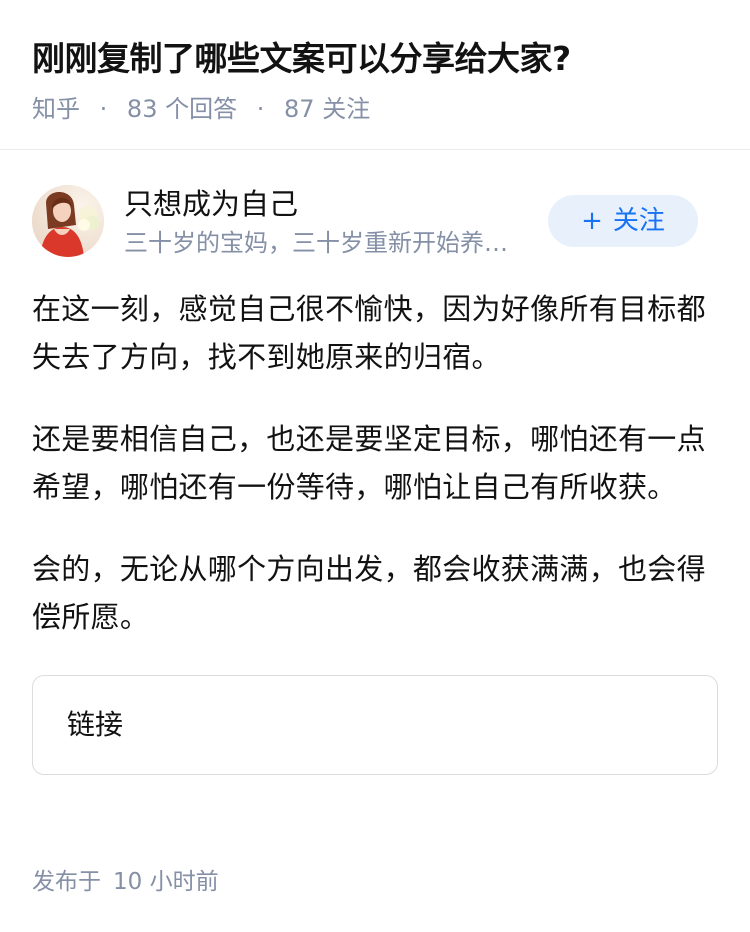  I want to click on published-label: 发布于, so click(66, 882).